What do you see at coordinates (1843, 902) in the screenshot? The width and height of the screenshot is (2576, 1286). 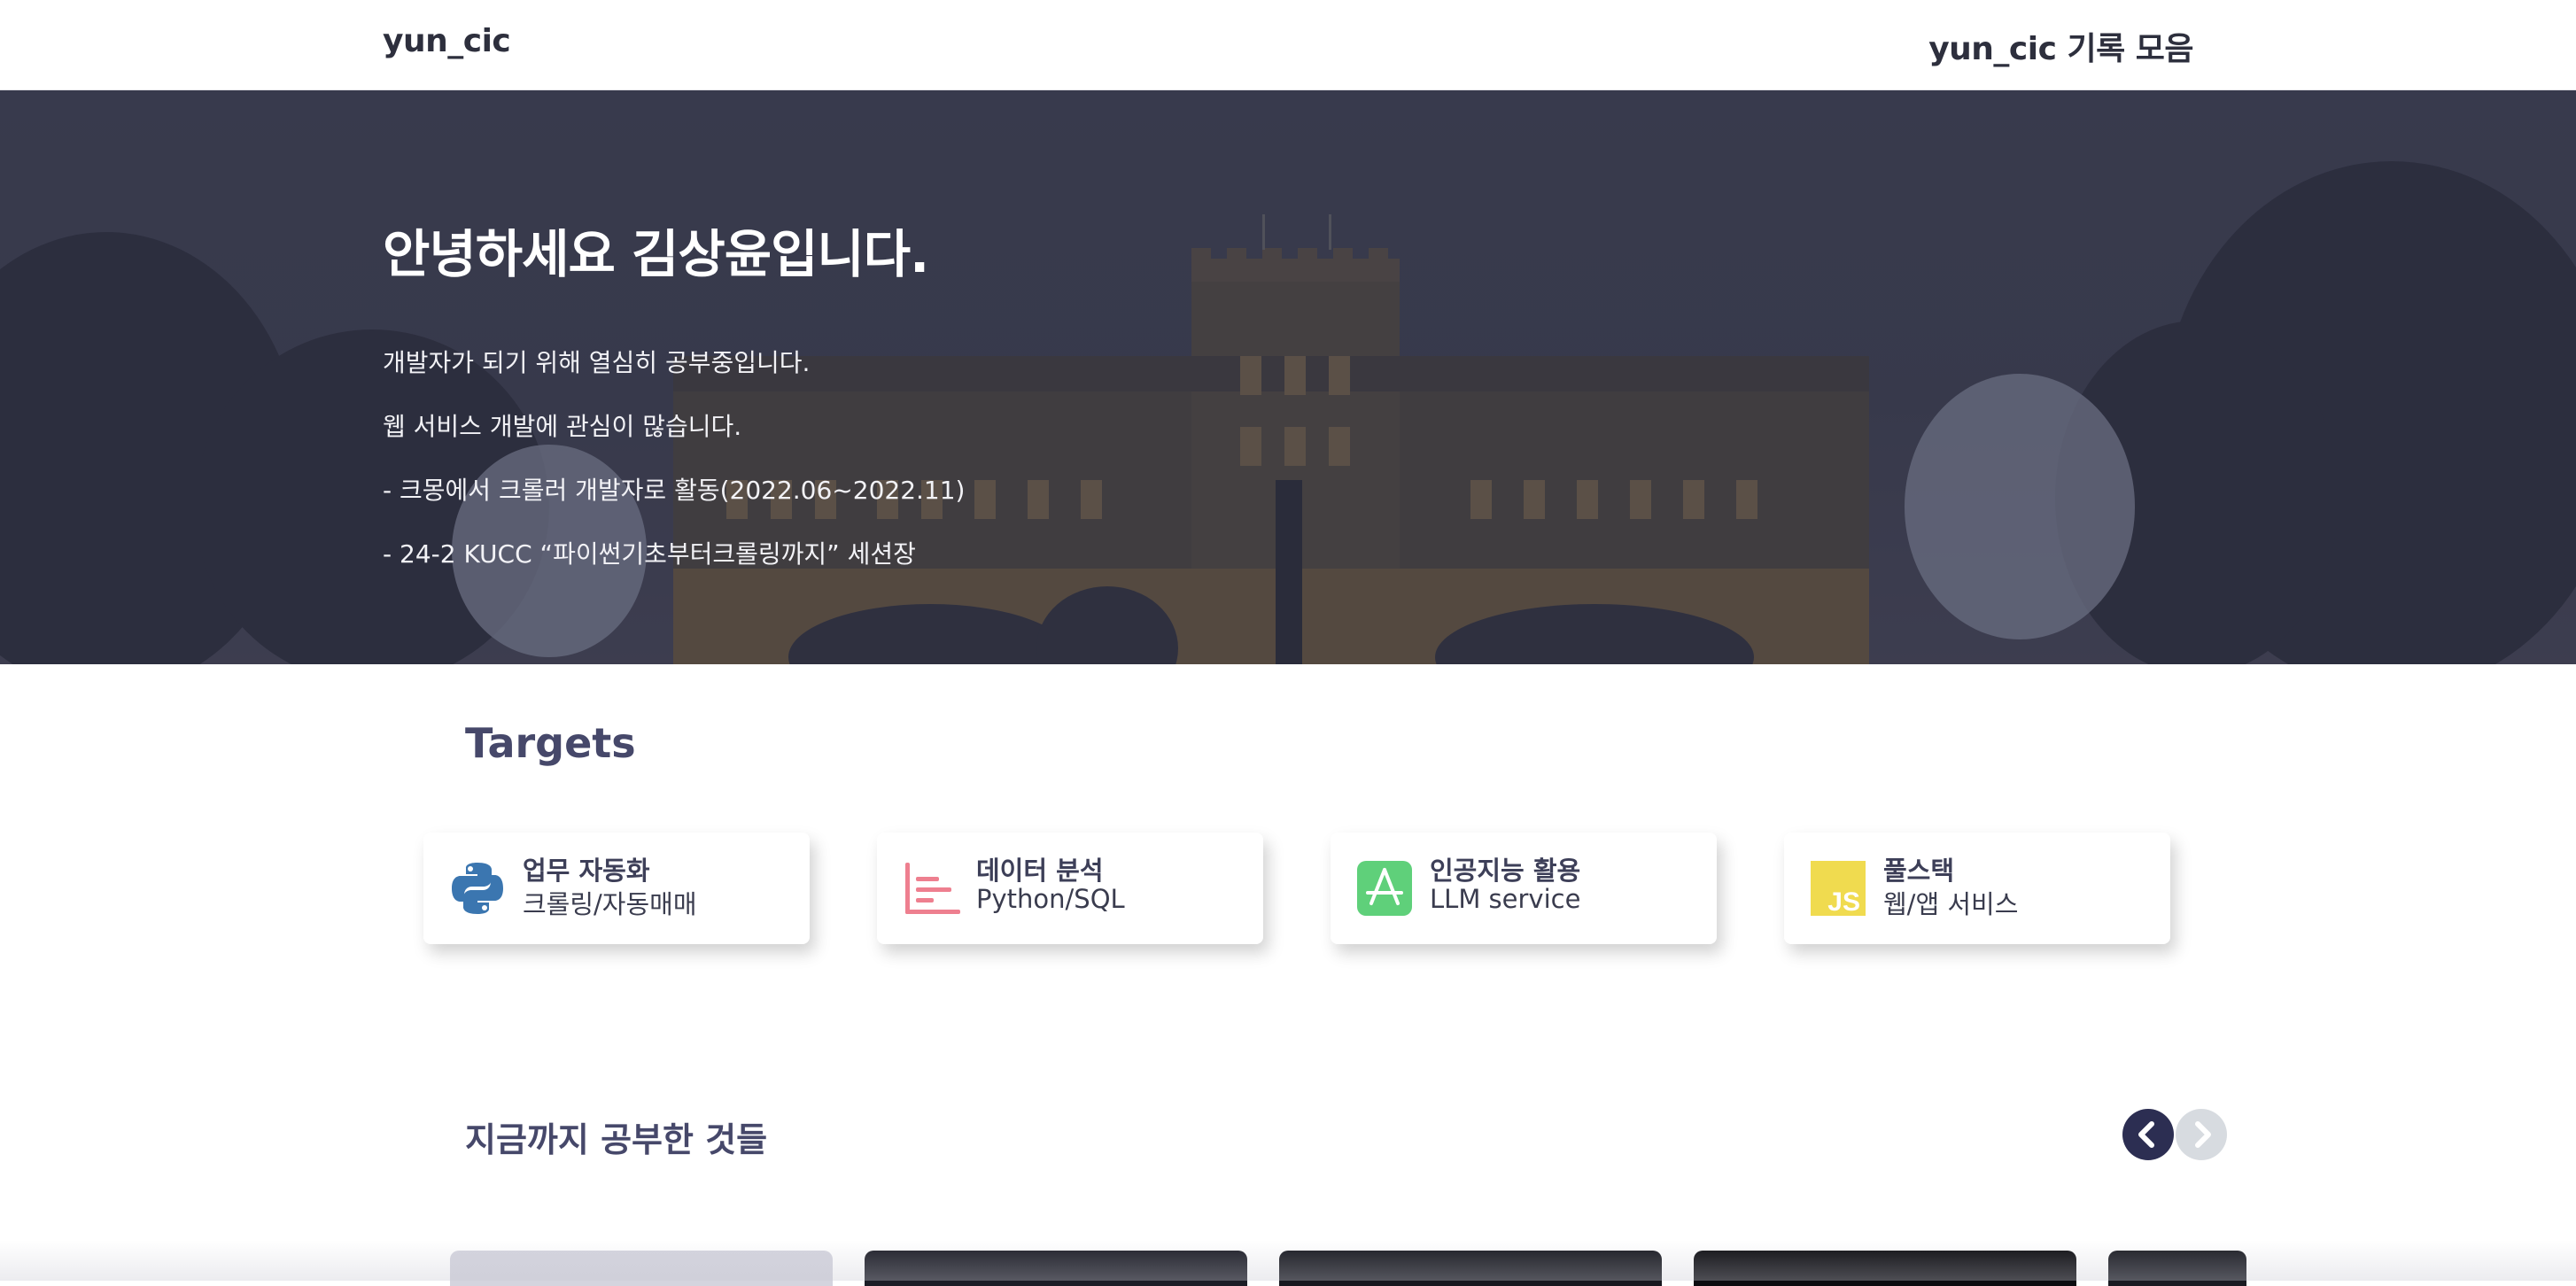 I see `svg-text: JS` at bounding box center [1843, 902].